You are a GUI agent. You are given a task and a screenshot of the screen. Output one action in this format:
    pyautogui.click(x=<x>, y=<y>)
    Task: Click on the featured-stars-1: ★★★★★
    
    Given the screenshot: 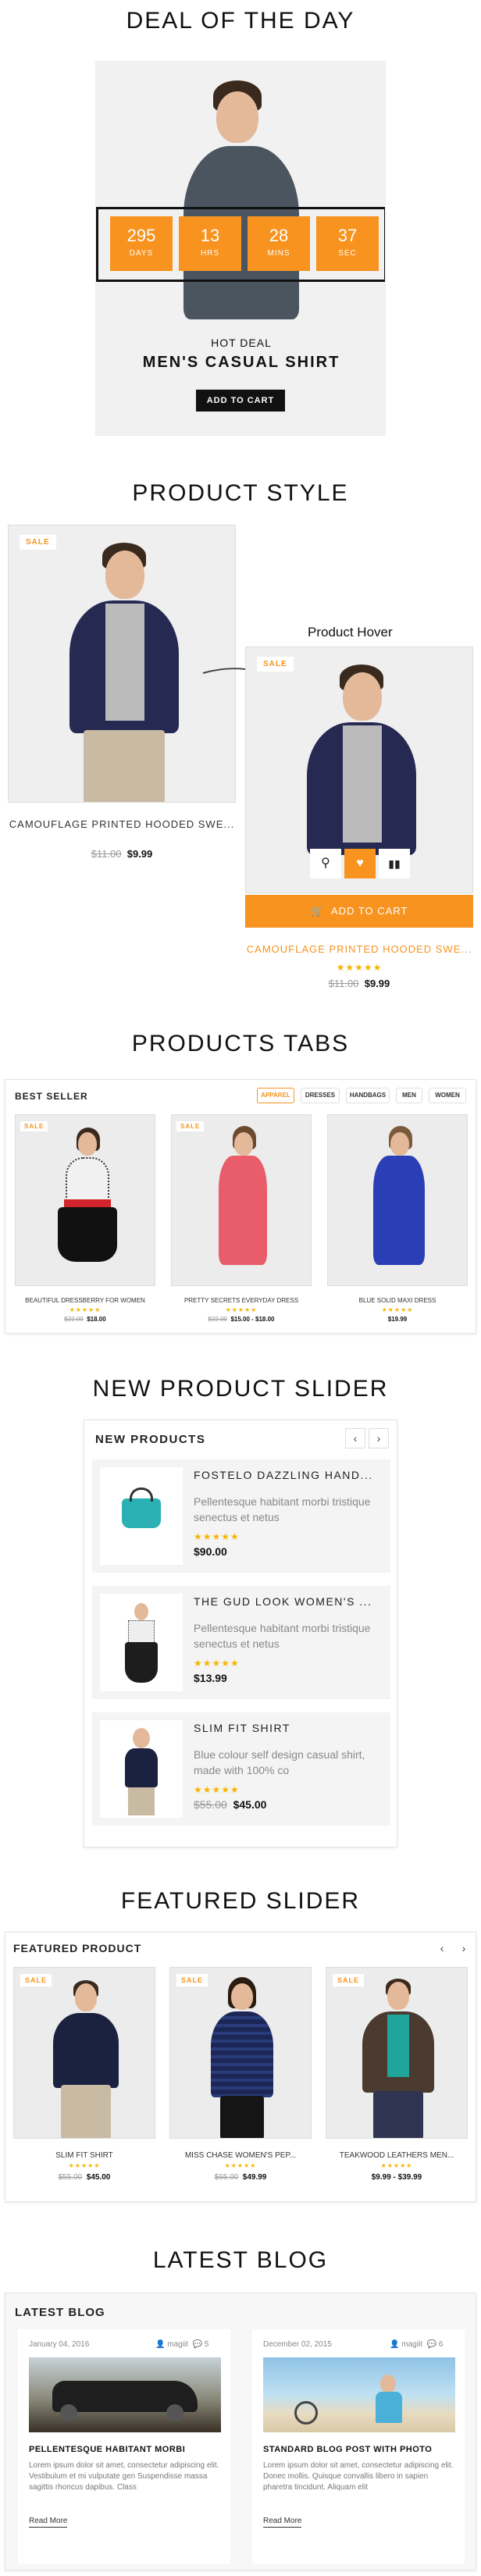 What is the action you would take?
    pyautogui.click(x=85, y=2166)
    